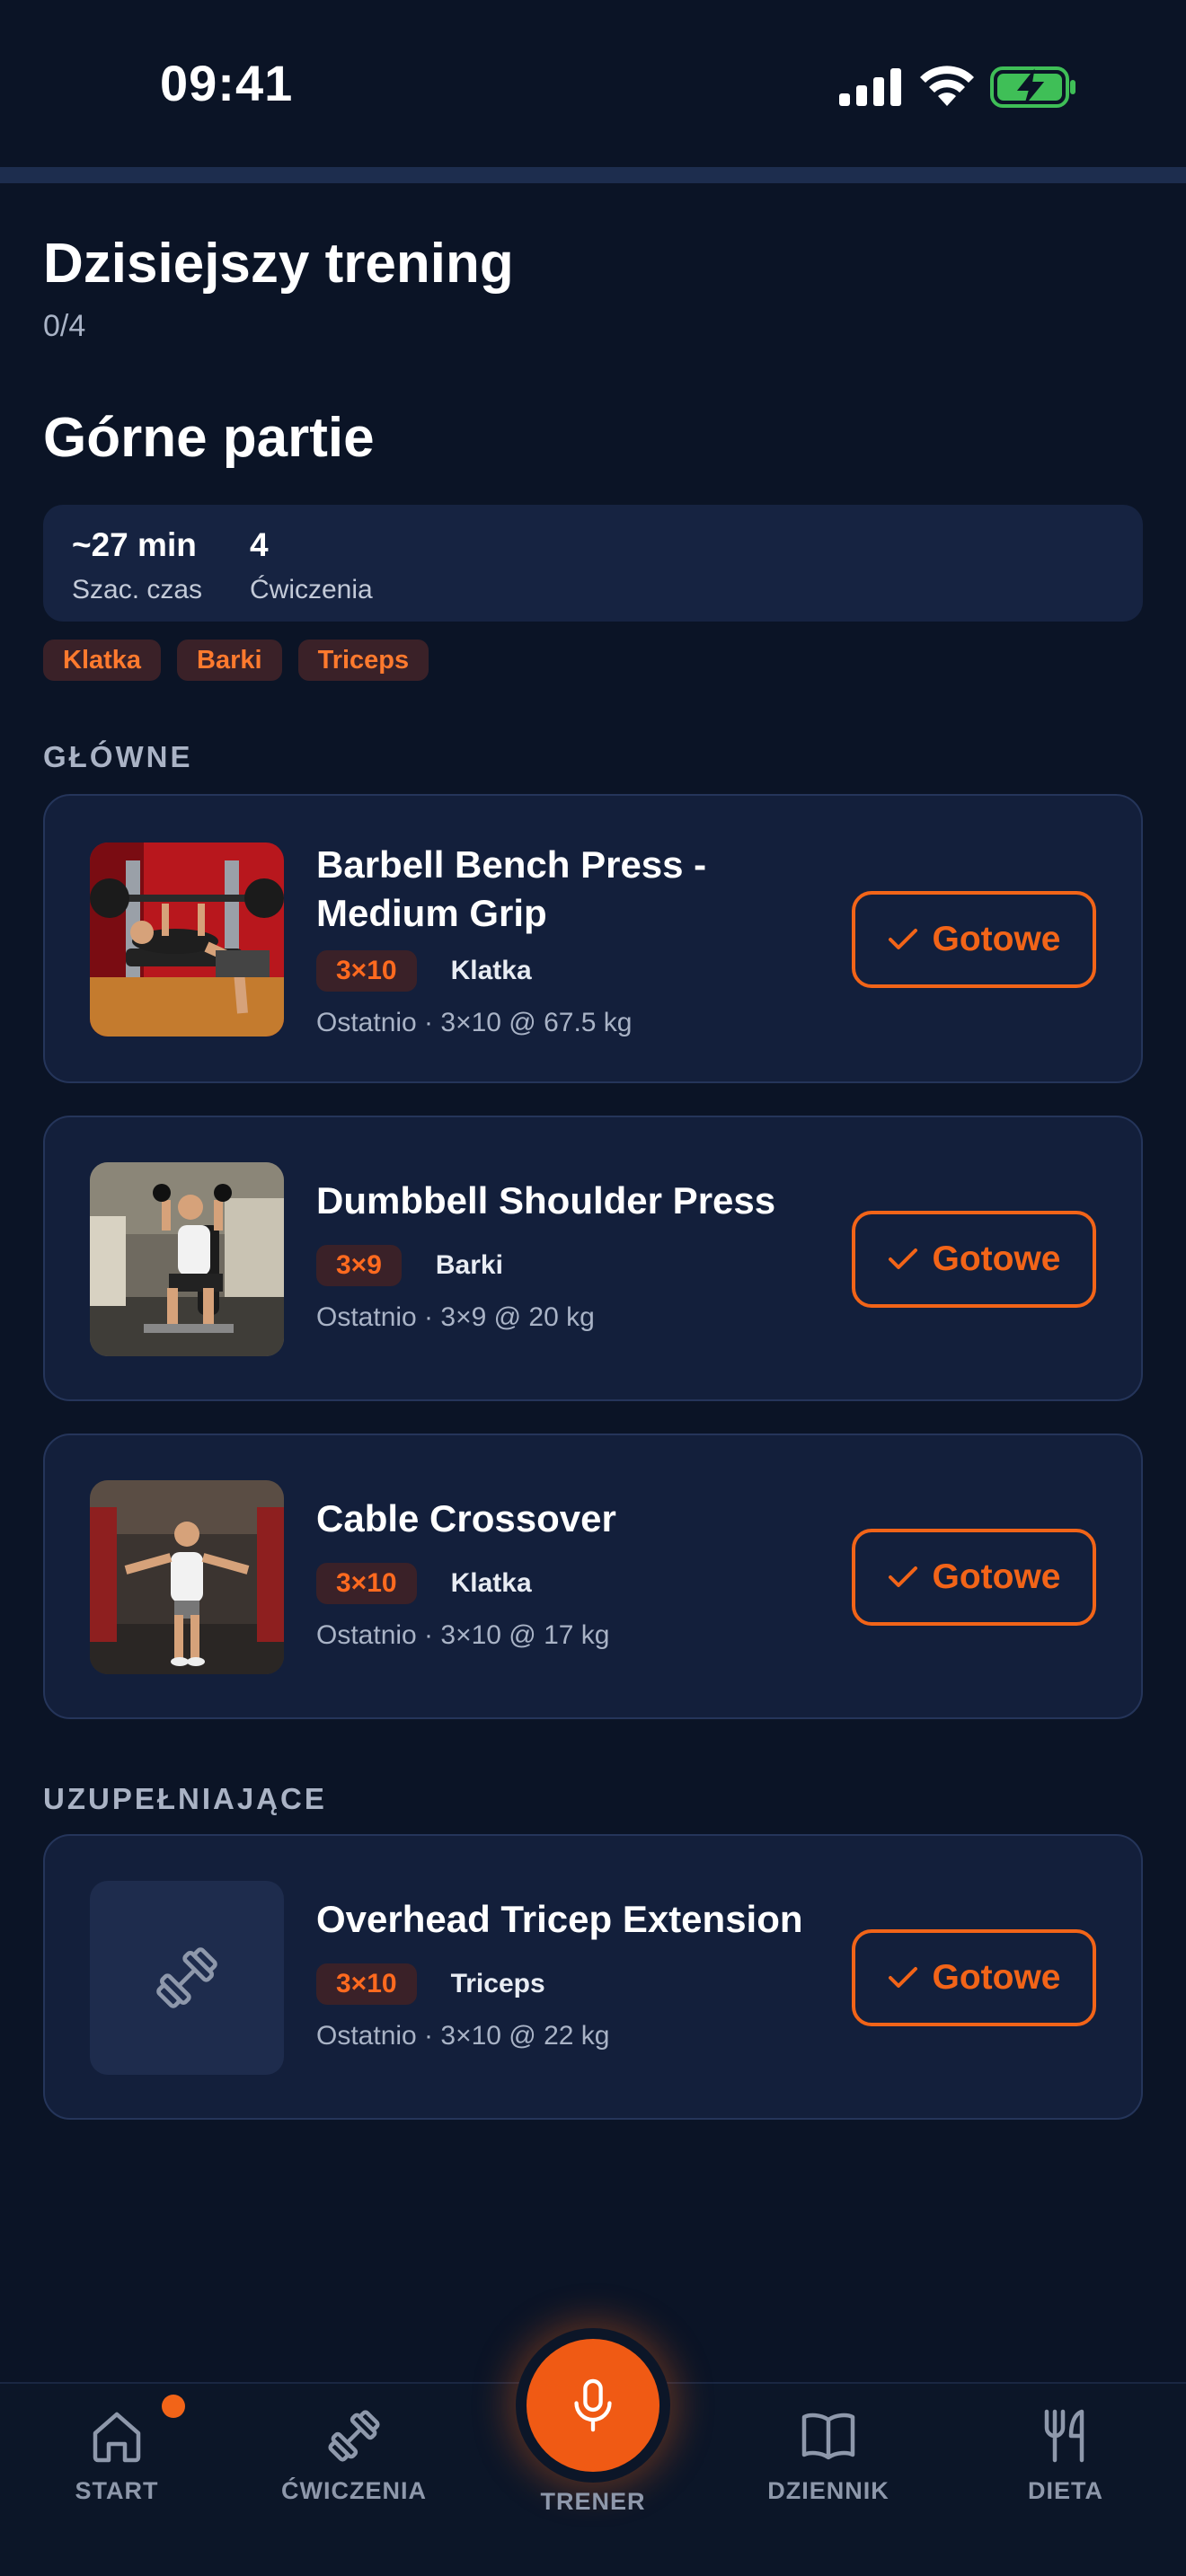 The width and height of the screenshot is (1186, 2576). I want to click on fork-knife-icon, so click(1064, 2436).